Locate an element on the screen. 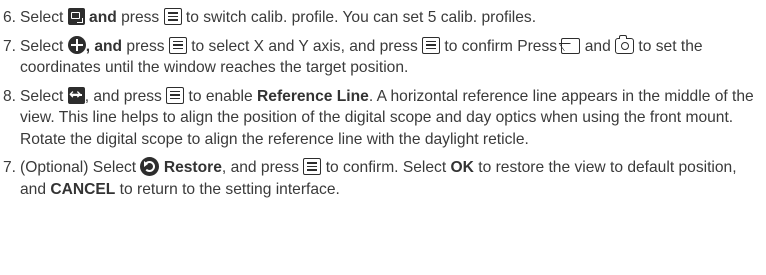  step-text-bold: , and is located at coordinates (104, 46).